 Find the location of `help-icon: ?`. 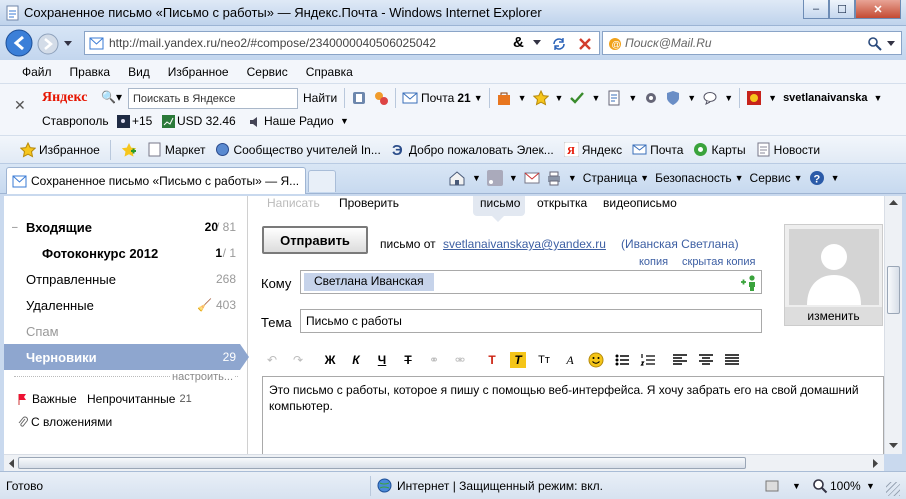

help-icon: ? is located at coordinates (817, 178).